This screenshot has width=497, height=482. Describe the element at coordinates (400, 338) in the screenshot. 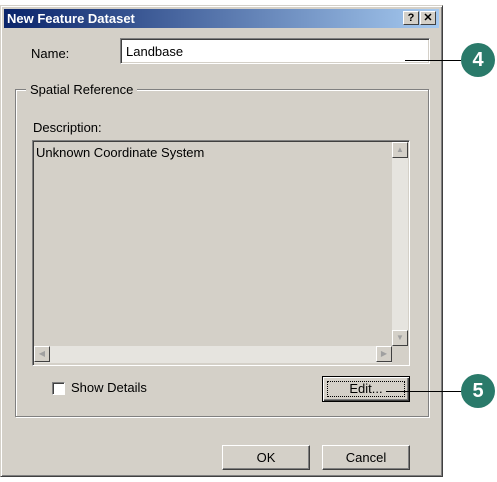

I see `scroll-down-icon: ▼` at that location.